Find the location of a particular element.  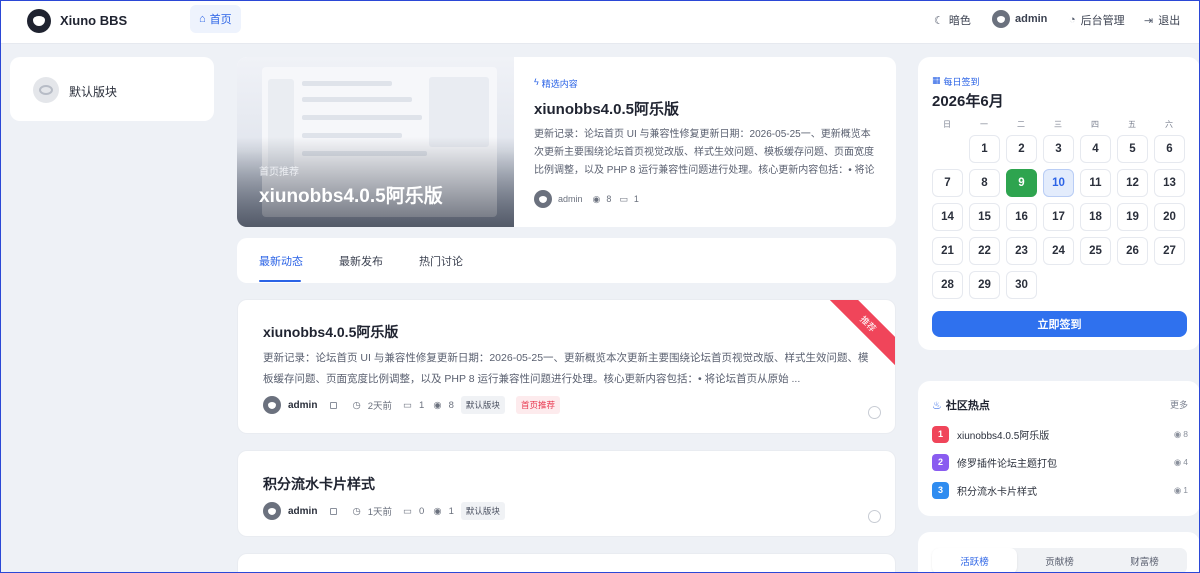

user-menu: admin is located at coordinates (1019, 19).